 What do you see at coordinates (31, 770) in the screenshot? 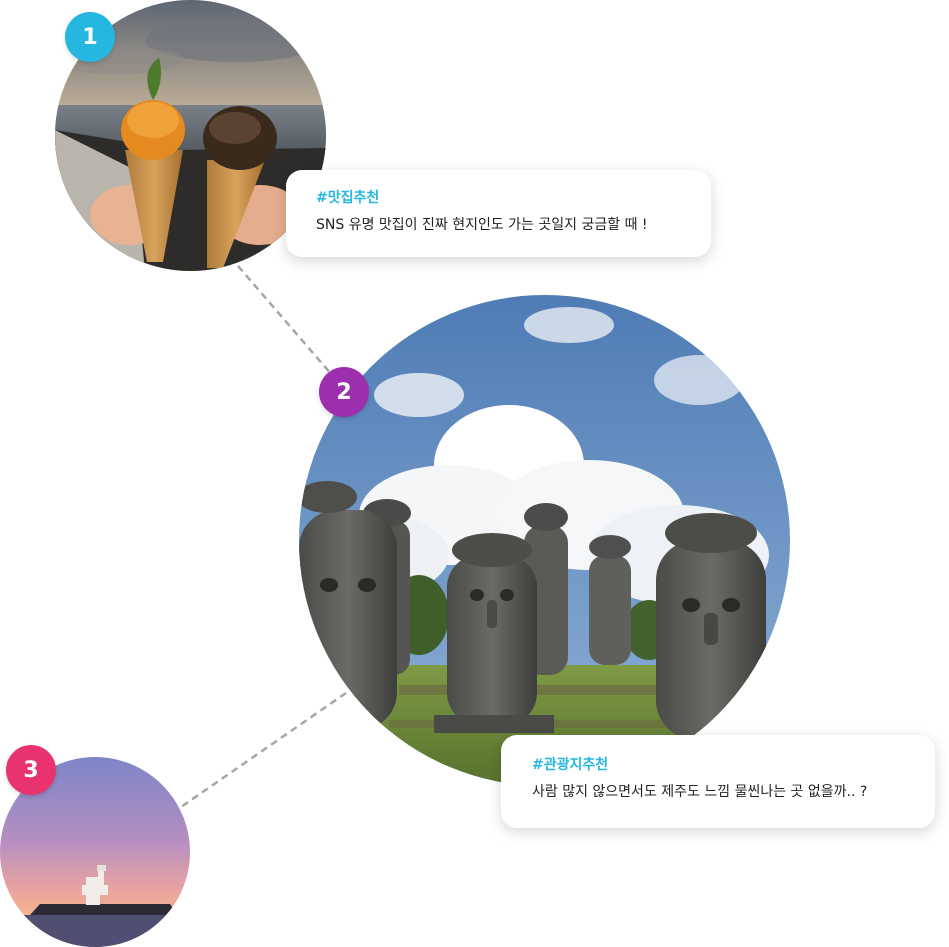
I see `step-number-badge-3: 3` at bounding box center [31, 770].